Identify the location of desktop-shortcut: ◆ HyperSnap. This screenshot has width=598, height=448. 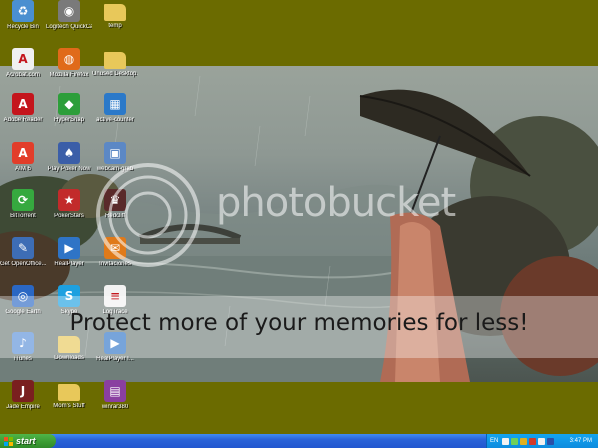
(69, 108).